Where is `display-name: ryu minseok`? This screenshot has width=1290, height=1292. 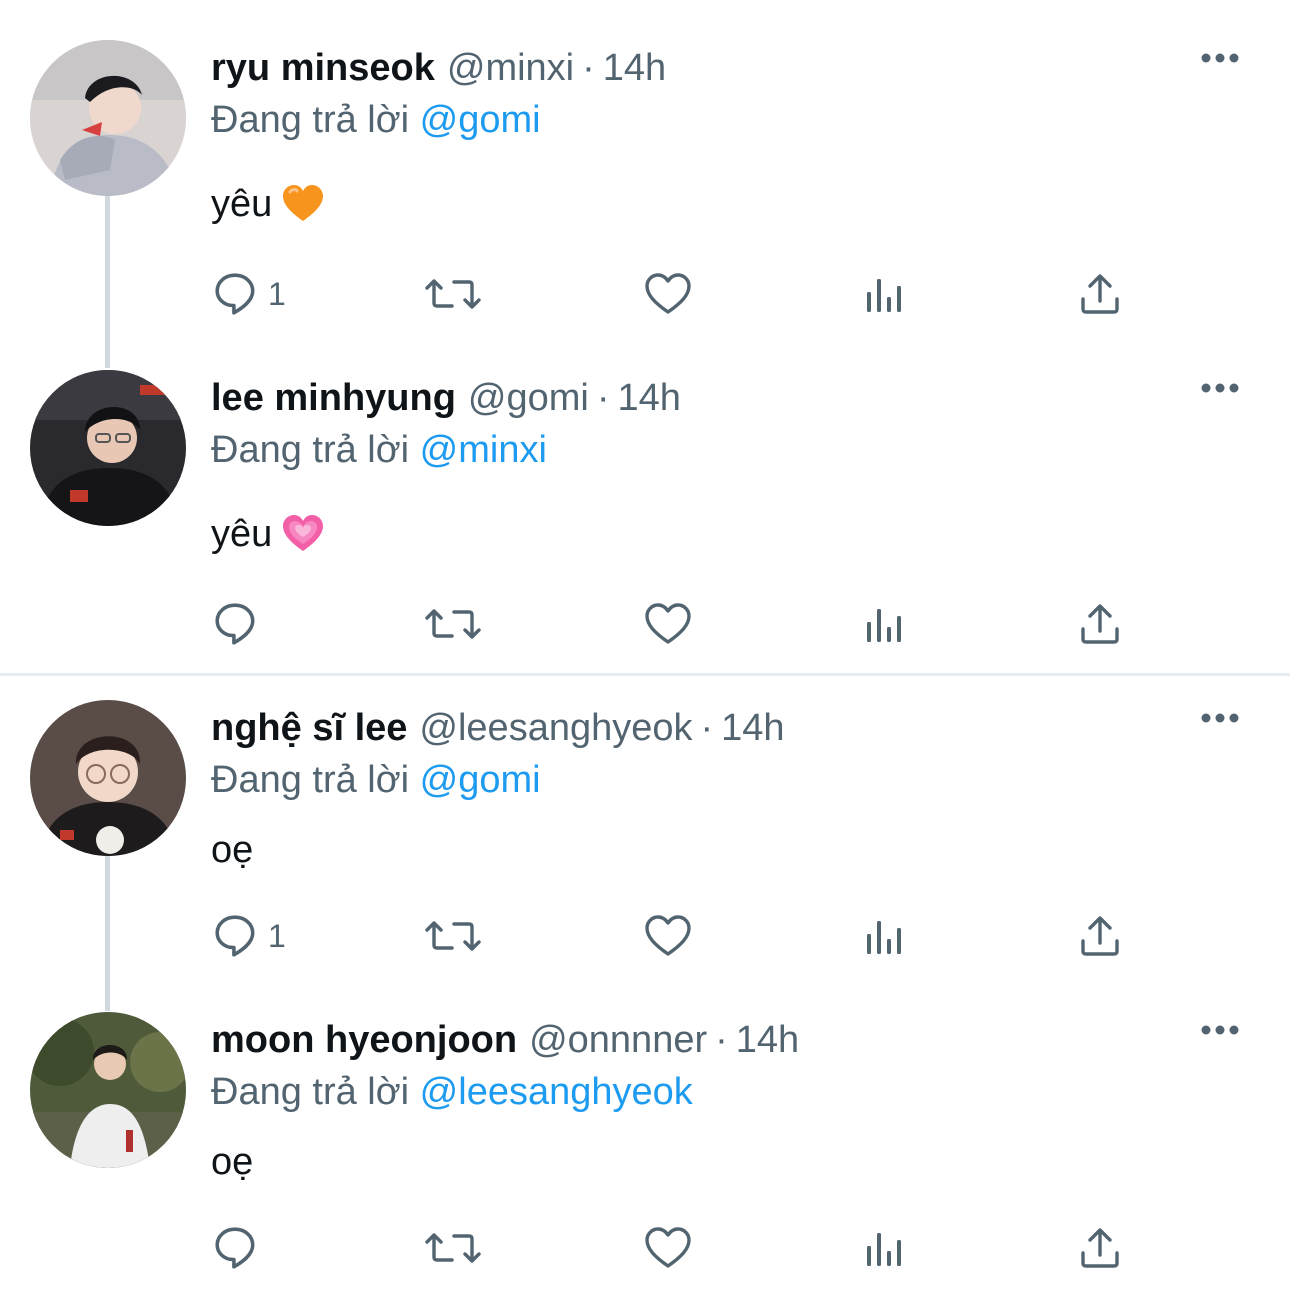
display-name: ryu minseok is located at coordinates (323, 68).